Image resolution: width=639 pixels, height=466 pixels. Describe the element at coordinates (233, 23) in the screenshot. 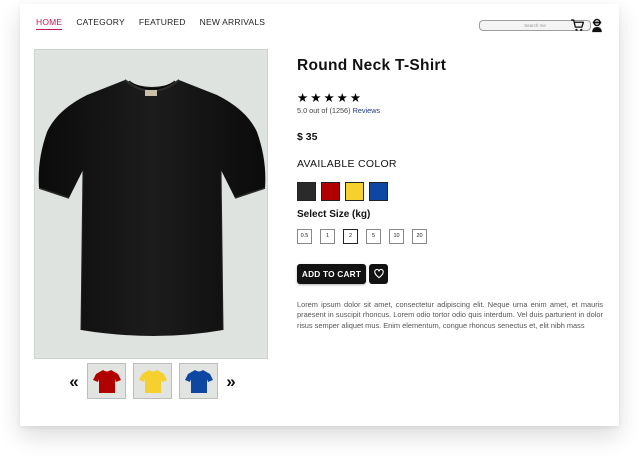

I see `nav-new-arrivals: NEW ARRIVALS` at that location.